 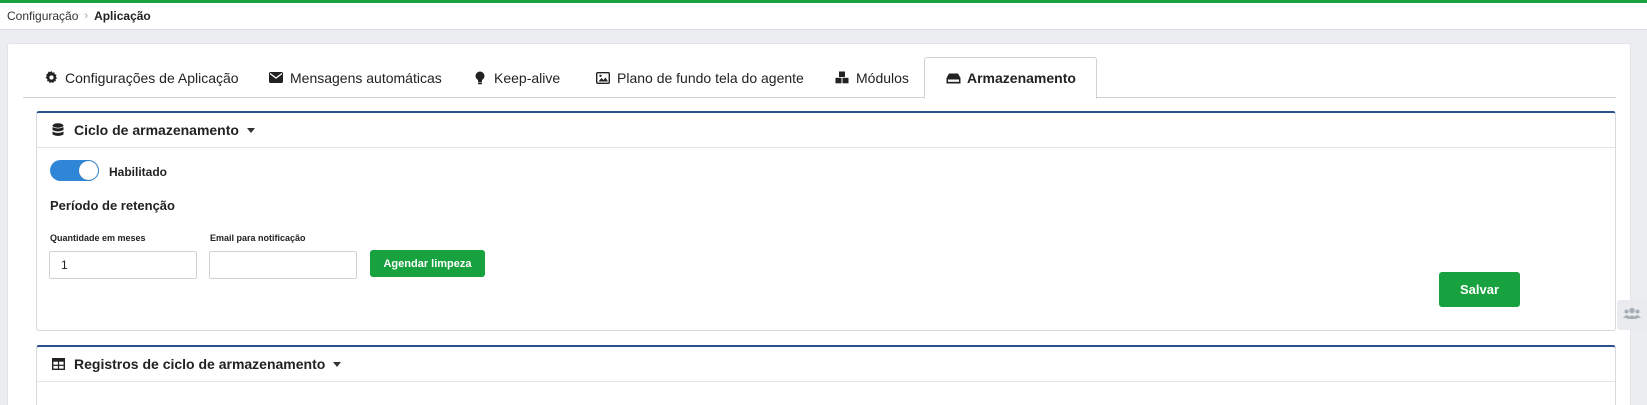 I want to click on envelope-icon, so click(x=276, y=78).